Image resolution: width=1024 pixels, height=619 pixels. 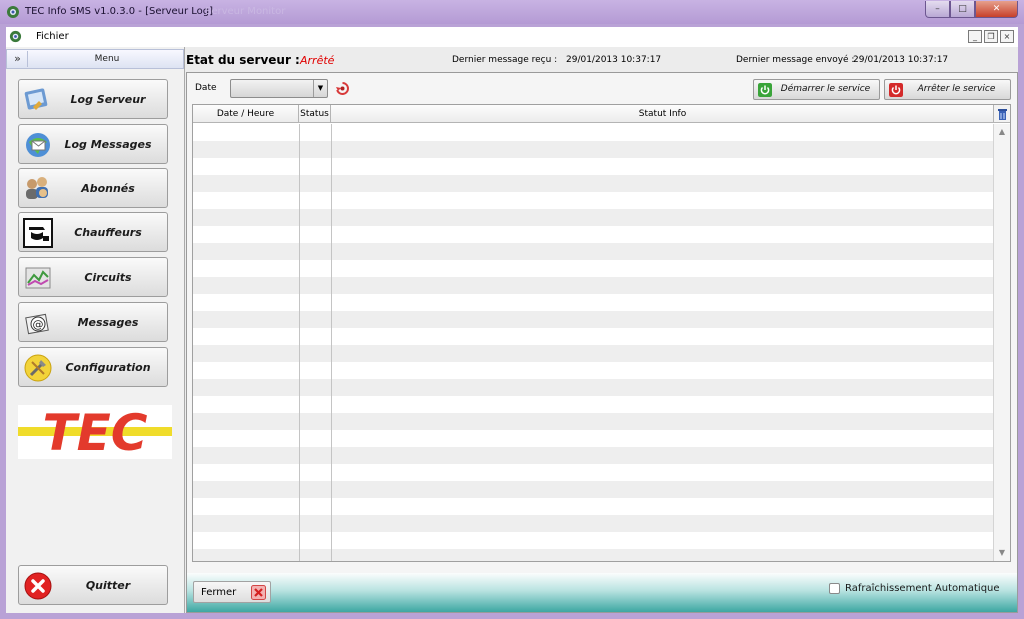 What do you see at coordinates (38, 278) in the screenshot?
I see `circuits-icon` at bounding box center [38, 278].